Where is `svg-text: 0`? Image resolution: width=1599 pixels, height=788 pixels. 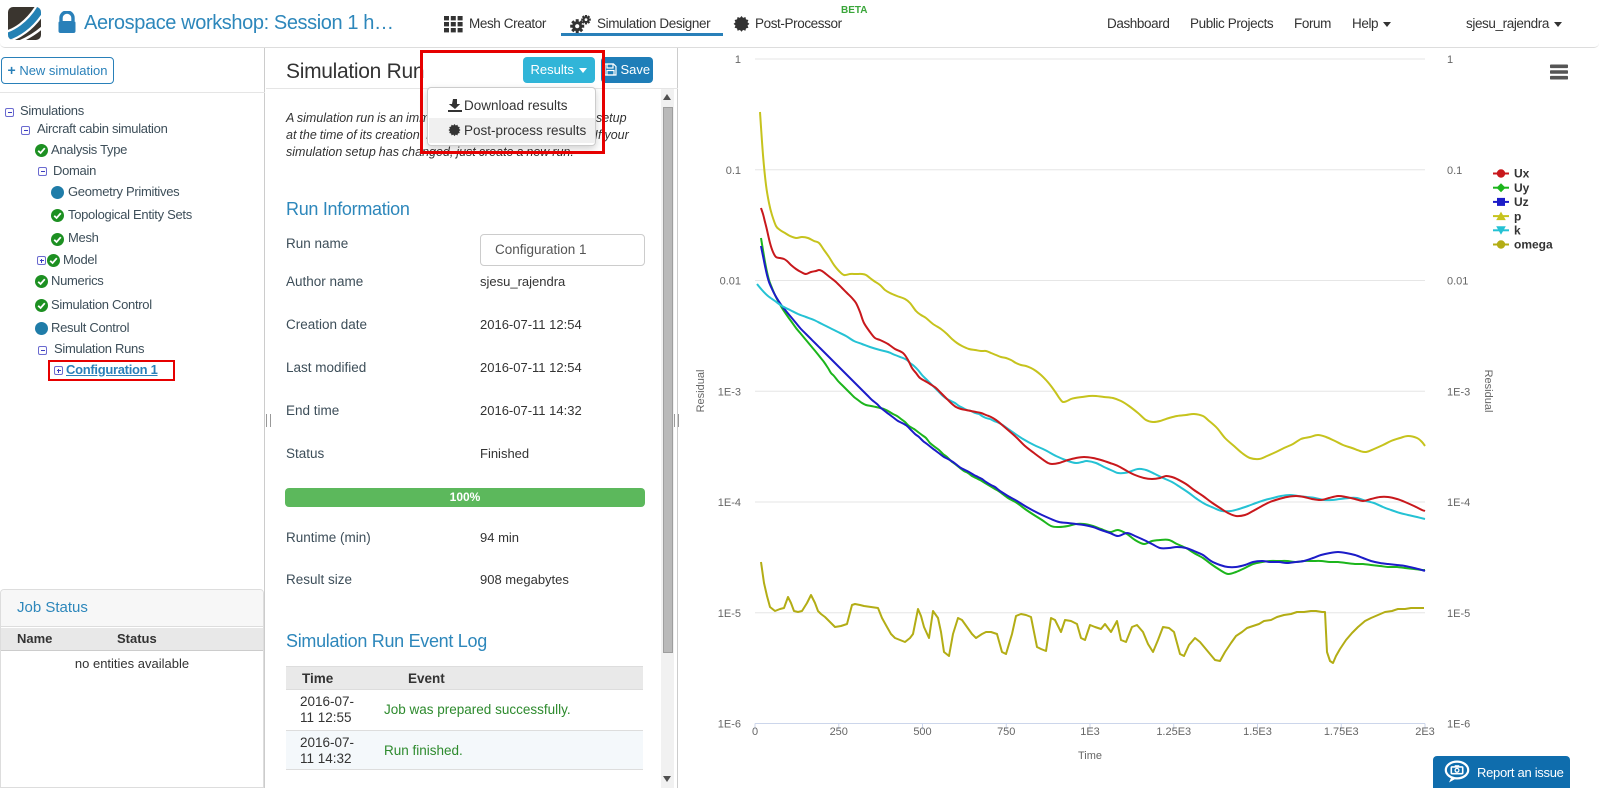
svg-text: 0 is located at coordinates (755, 732).